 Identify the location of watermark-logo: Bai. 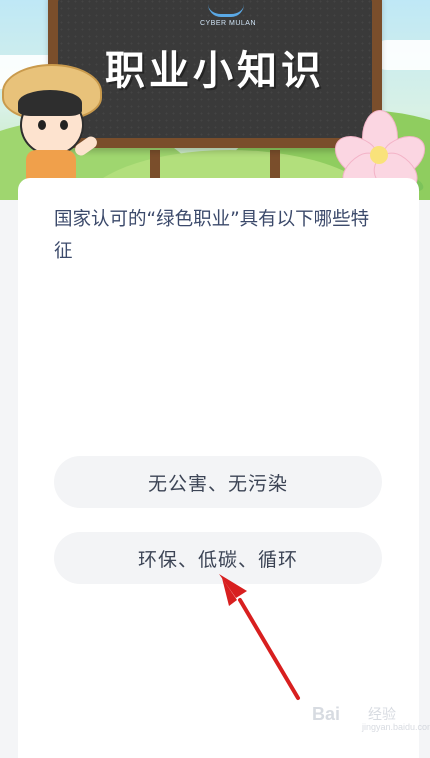
(326, 714).